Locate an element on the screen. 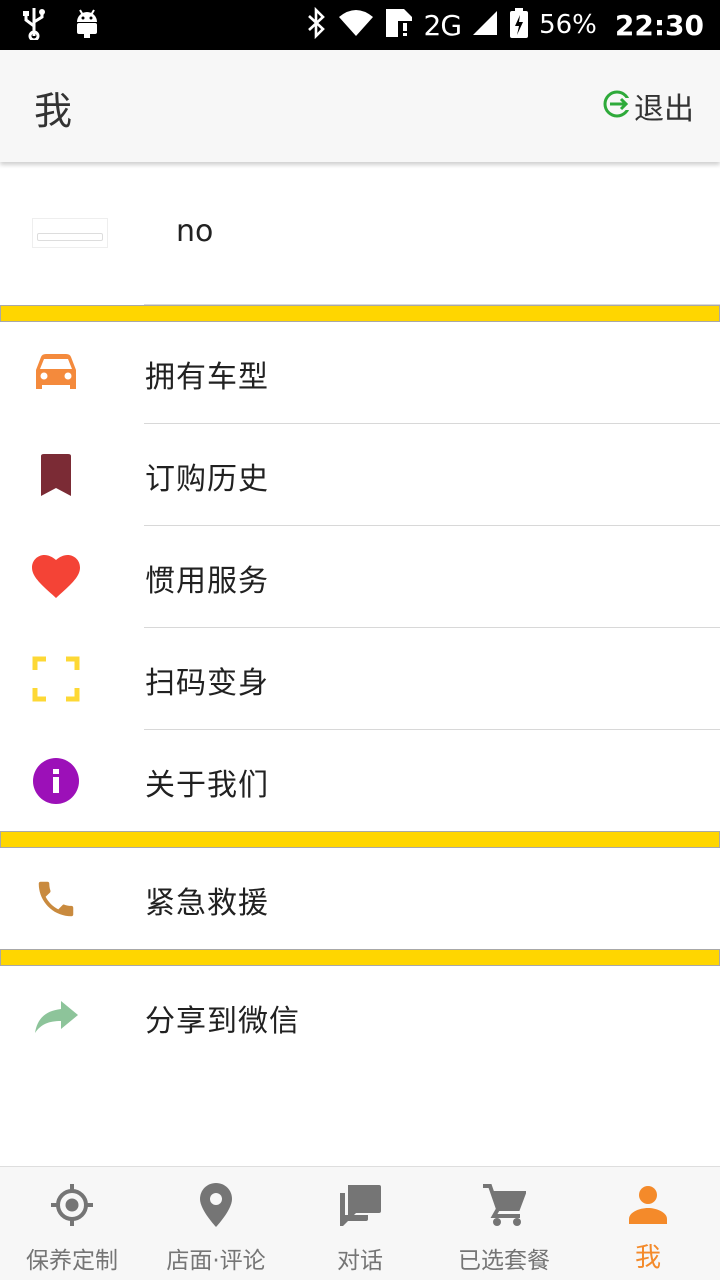 The height and width of the screenshot is (1280, 720). cart-icon is located at coordinates (504, 1205).